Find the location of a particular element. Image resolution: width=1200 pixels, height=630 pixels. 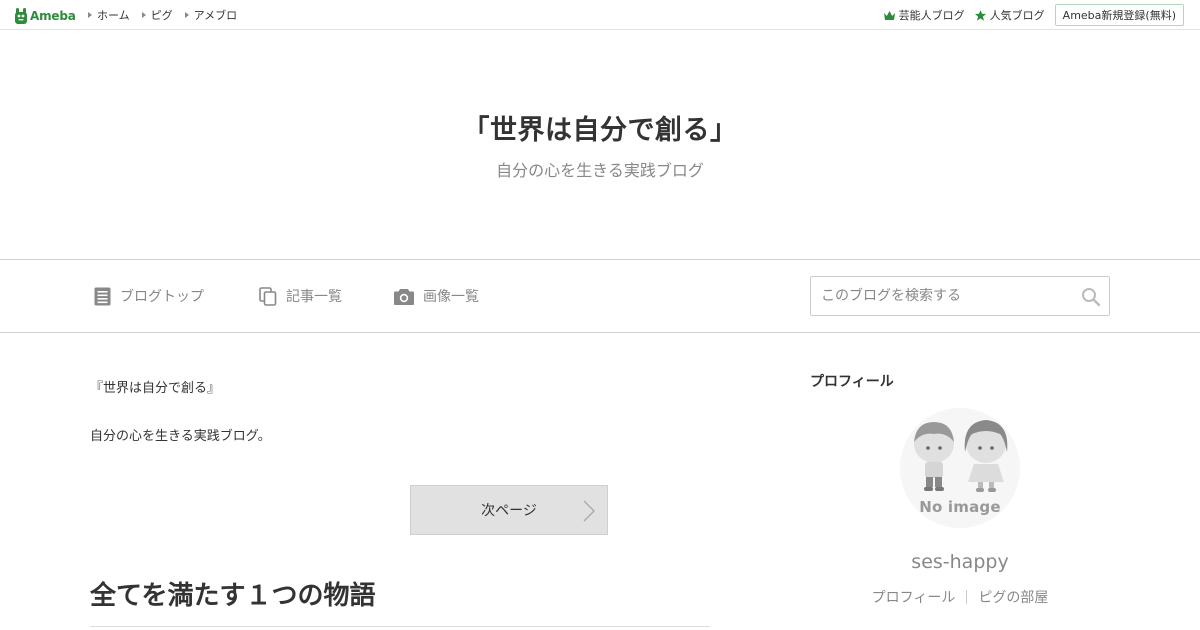

global-nav-pigg: ピグ is located at coordinates (157, 15).